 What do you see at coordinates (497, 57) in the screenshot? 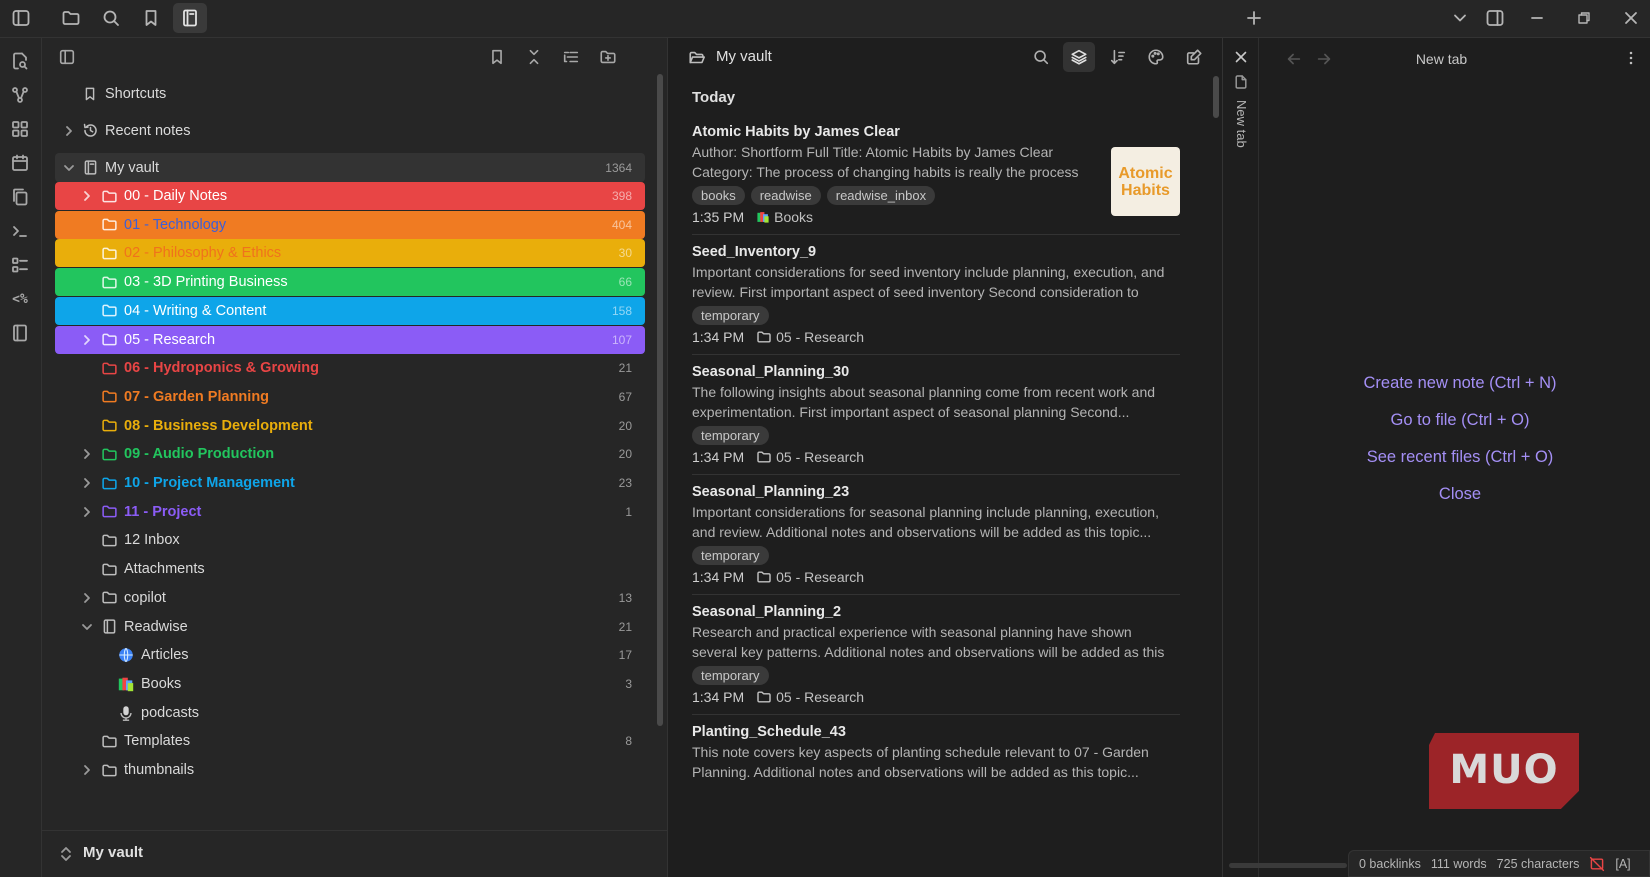
I see `bookmark-header-icon` at bounding box center [497, 57].